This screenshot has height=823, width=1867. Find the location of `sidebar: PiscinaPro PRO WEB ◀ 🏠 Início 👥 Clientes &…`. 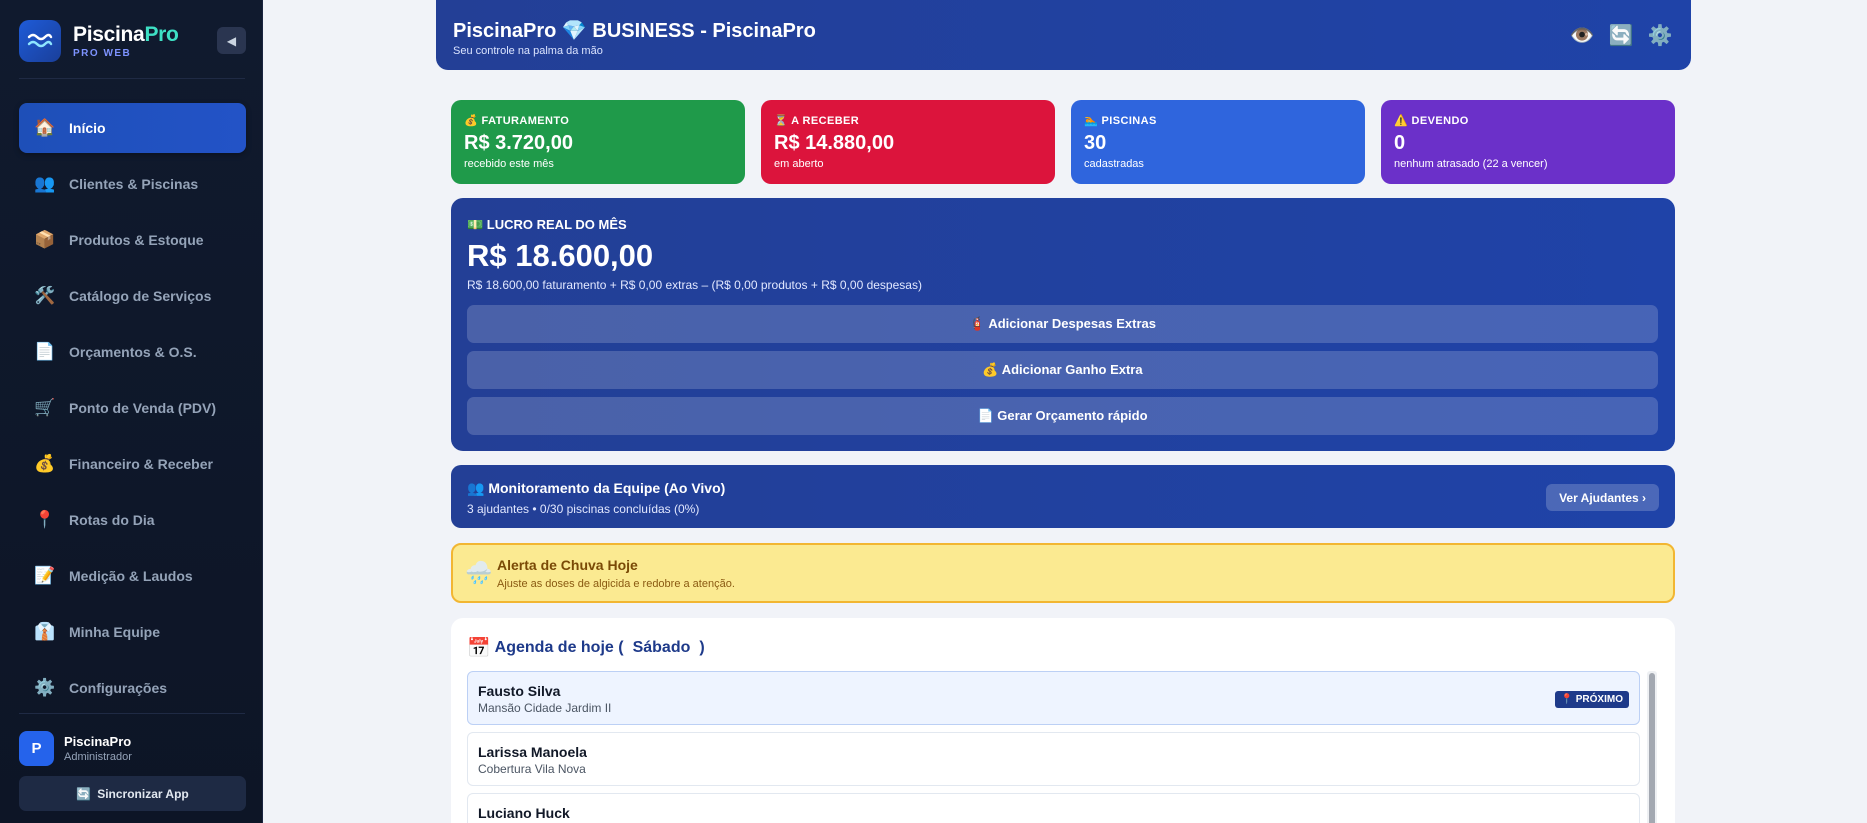

sidebar: PiscinaPro PRO WEB ◀ 🏠 Início 👥 Clientes &… is located at coordinates (131, 411).